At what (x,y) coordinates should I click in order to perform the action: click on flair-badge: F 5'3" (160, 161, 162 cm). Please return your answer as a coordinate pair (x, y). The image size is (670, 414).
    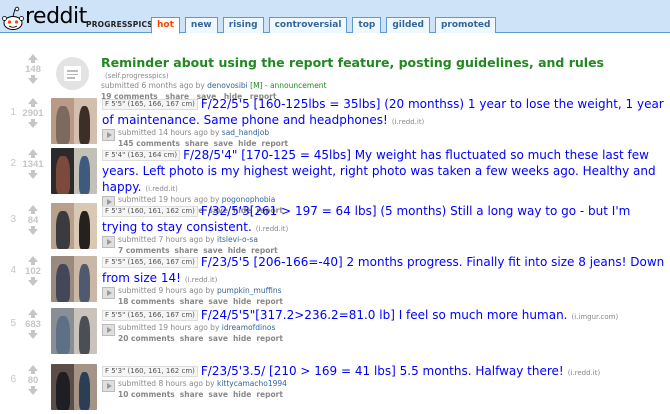
    Looking at the image, I should click on (150, 371).